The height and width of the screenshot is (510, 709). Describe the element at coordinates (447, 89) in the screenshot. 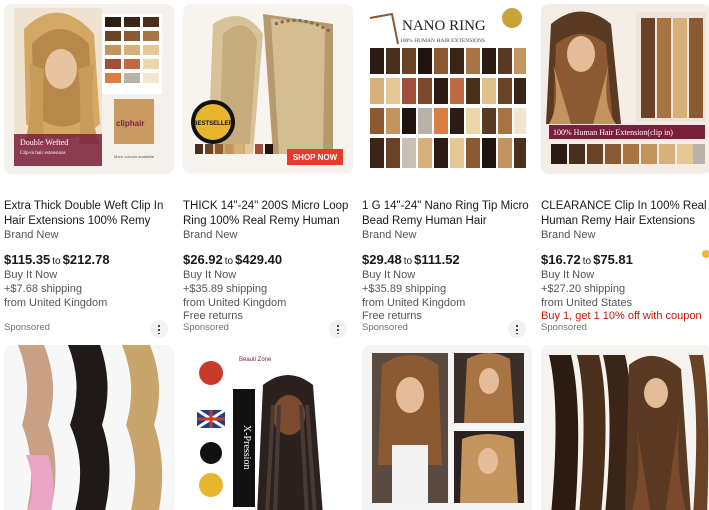

I see `product-image: NANO RING 100% HUMAN HAIR EXTENSIONS` at that location.